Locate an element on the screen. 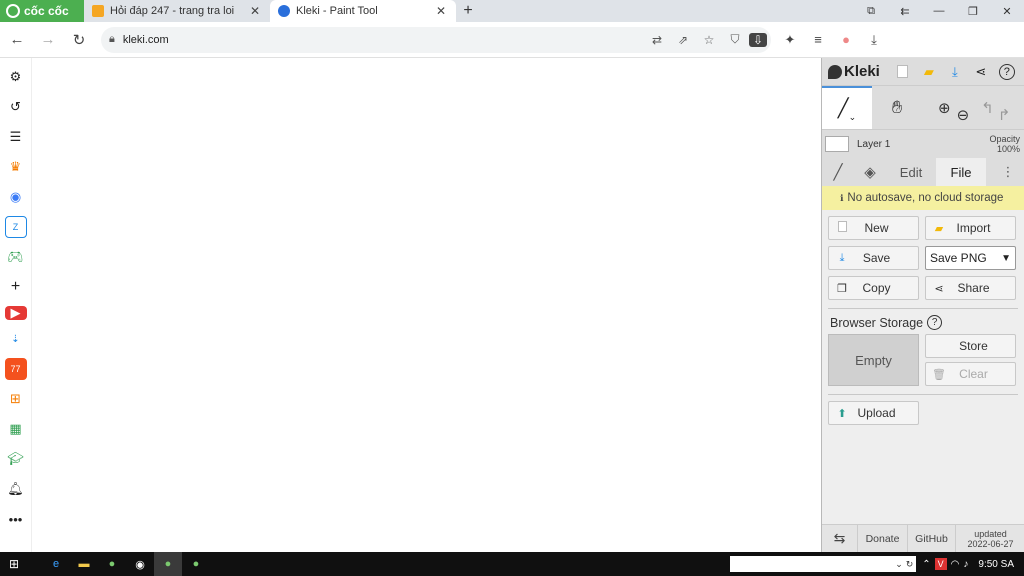 The width and height of the screenshot is (1024, 576). zoom-out-icon: ⊖ is located at coordinates (963, 115).